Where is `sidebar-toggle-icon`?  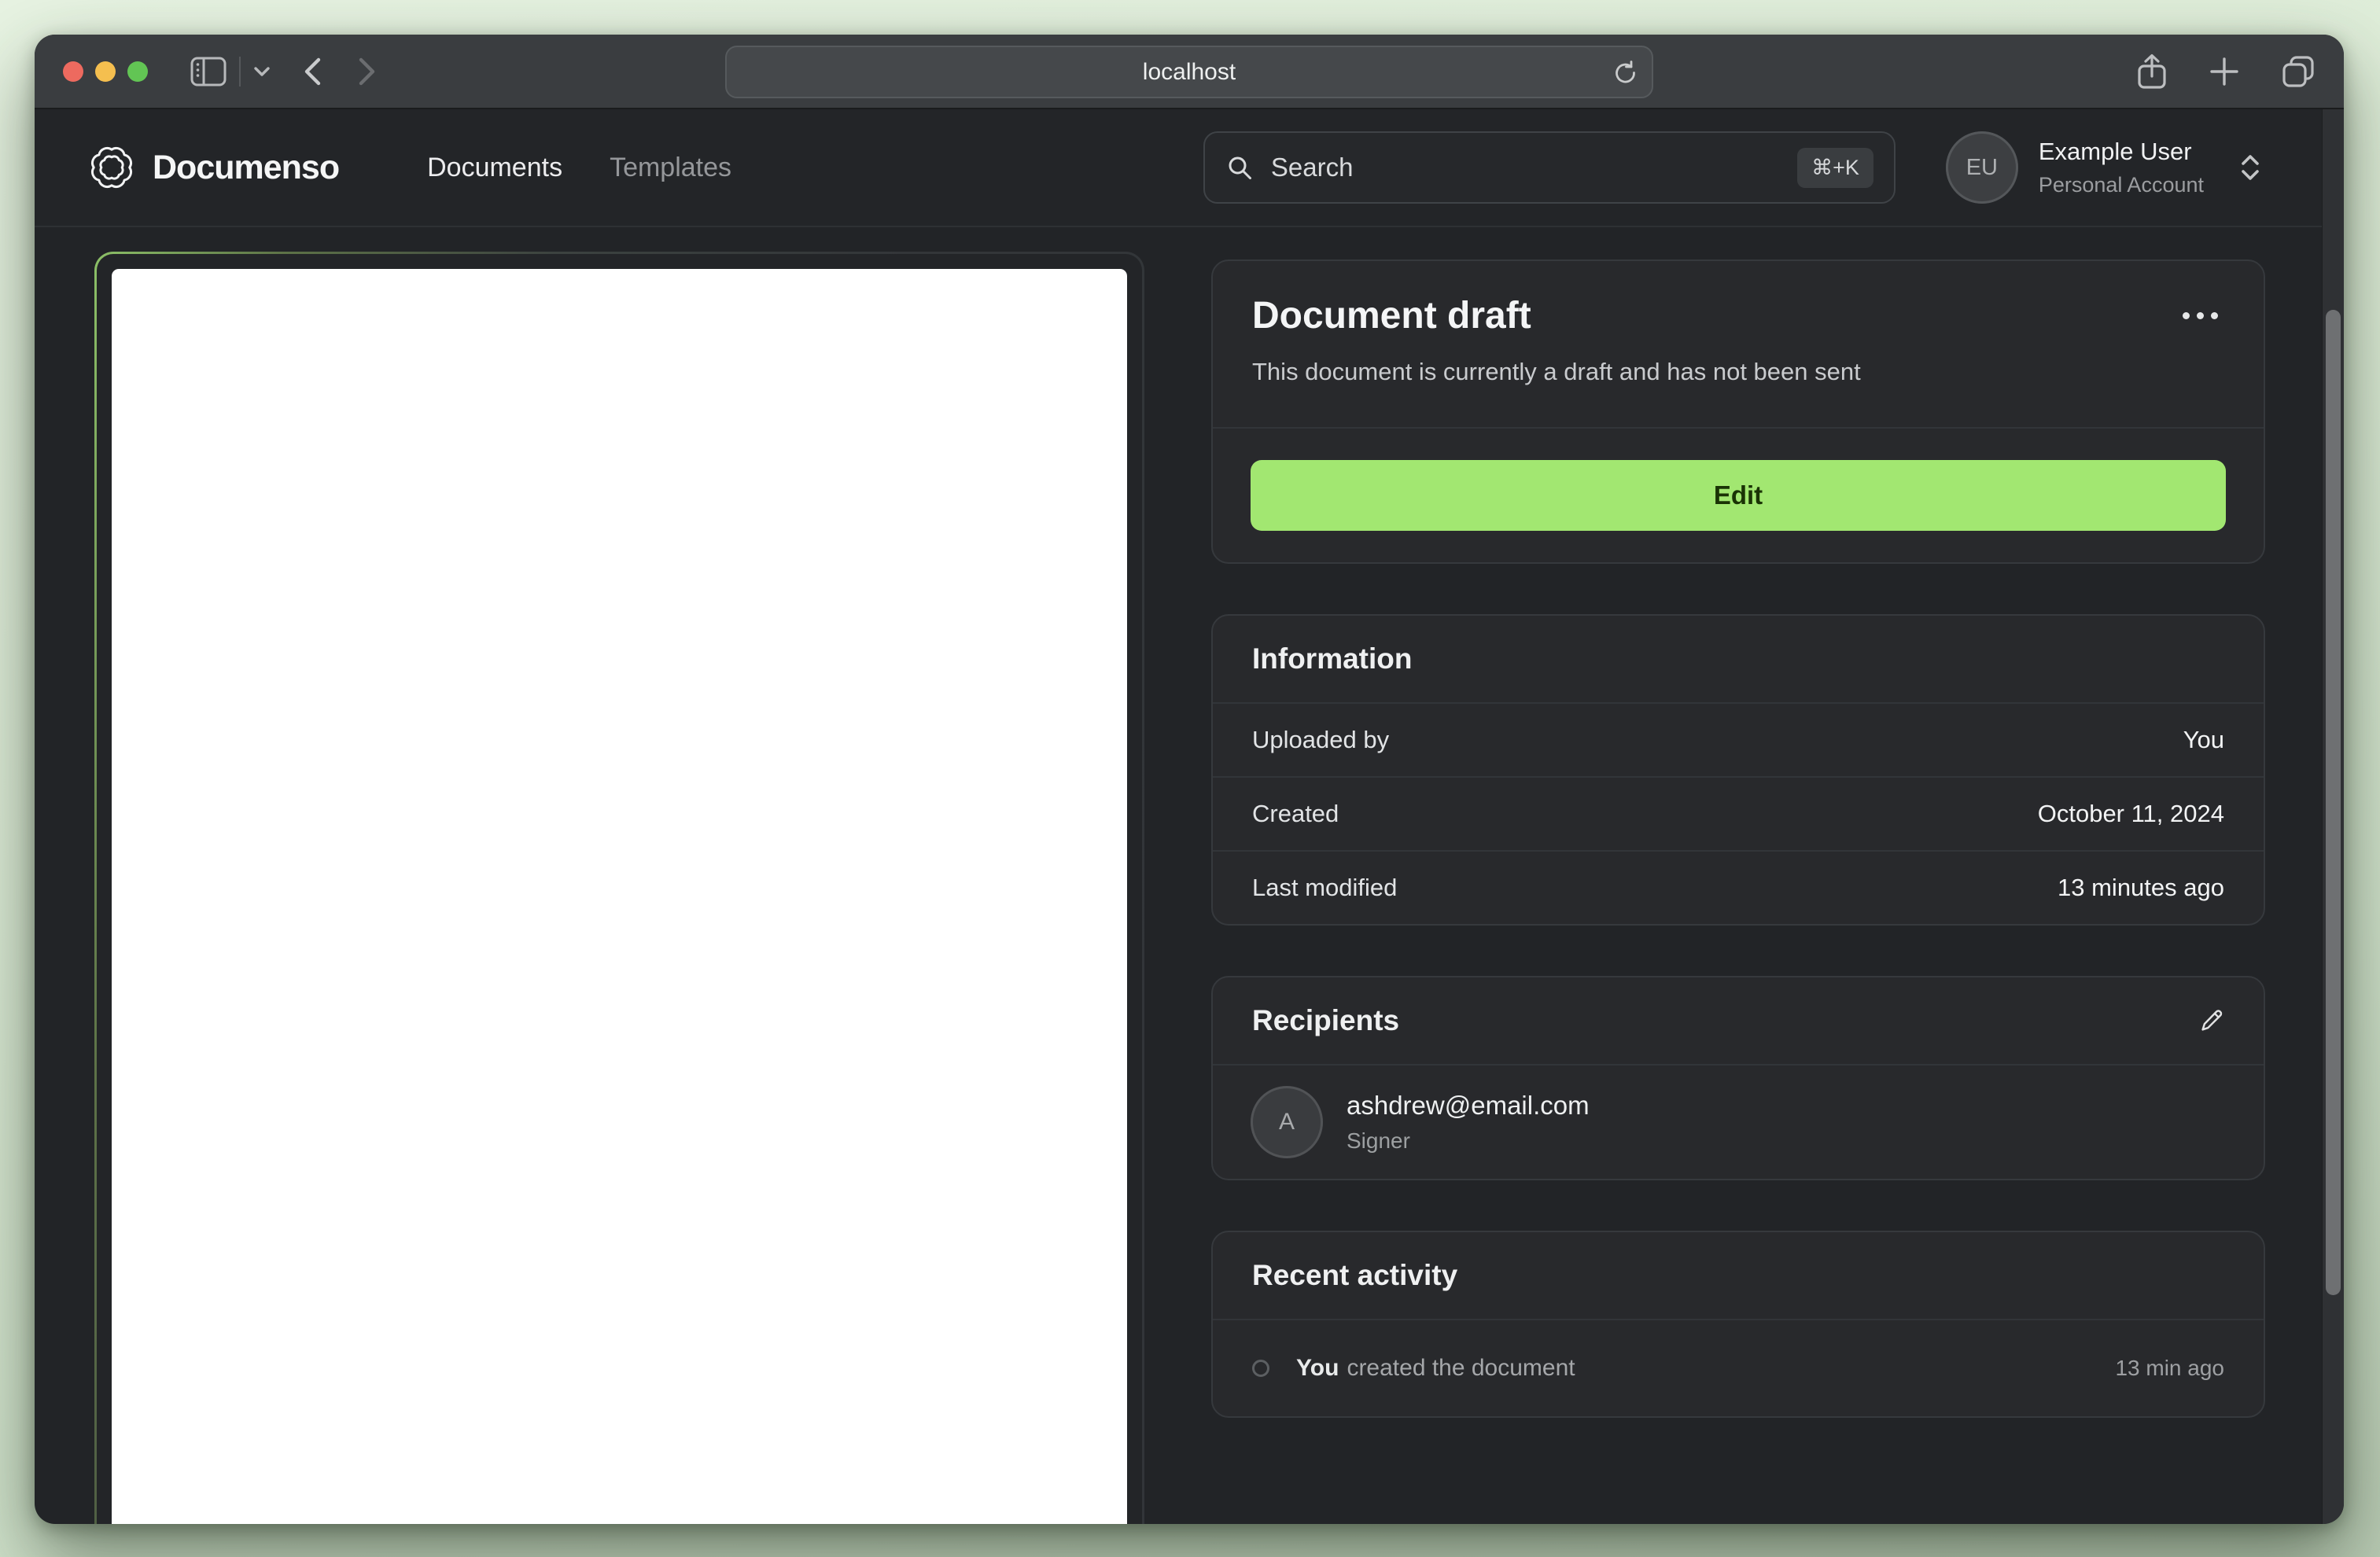
sidebar-toggle-icon is located at coordinates (208, 71).